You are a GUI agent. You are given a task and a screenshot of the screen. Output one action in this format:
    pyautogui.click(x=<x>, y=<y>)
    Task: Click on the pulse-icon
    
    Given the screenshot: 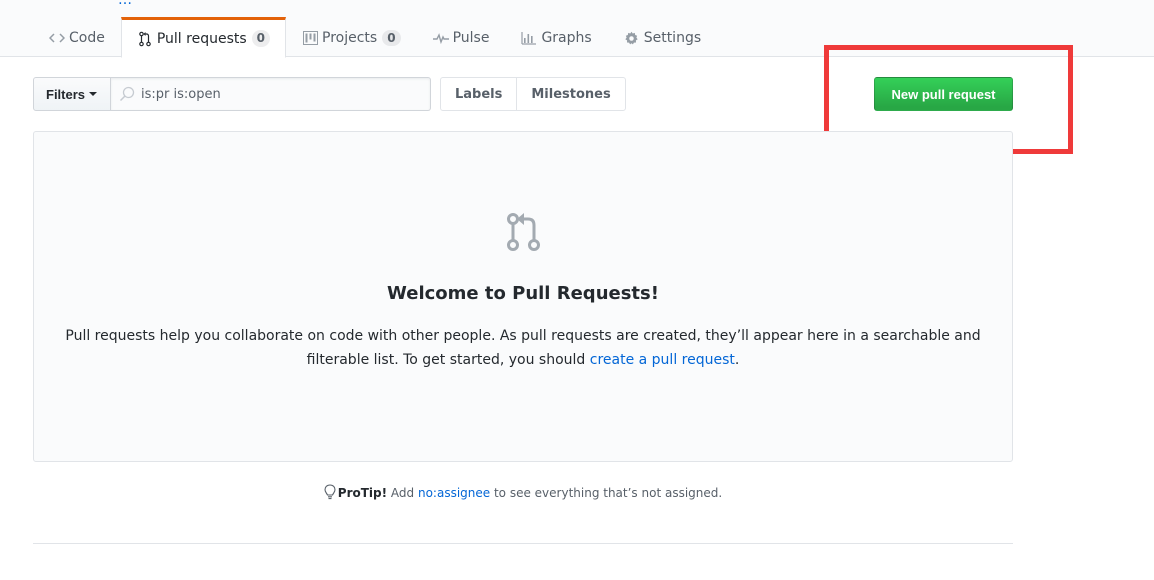 What is the action you would take?
    pyautogui.click(x=440, y=38)
    